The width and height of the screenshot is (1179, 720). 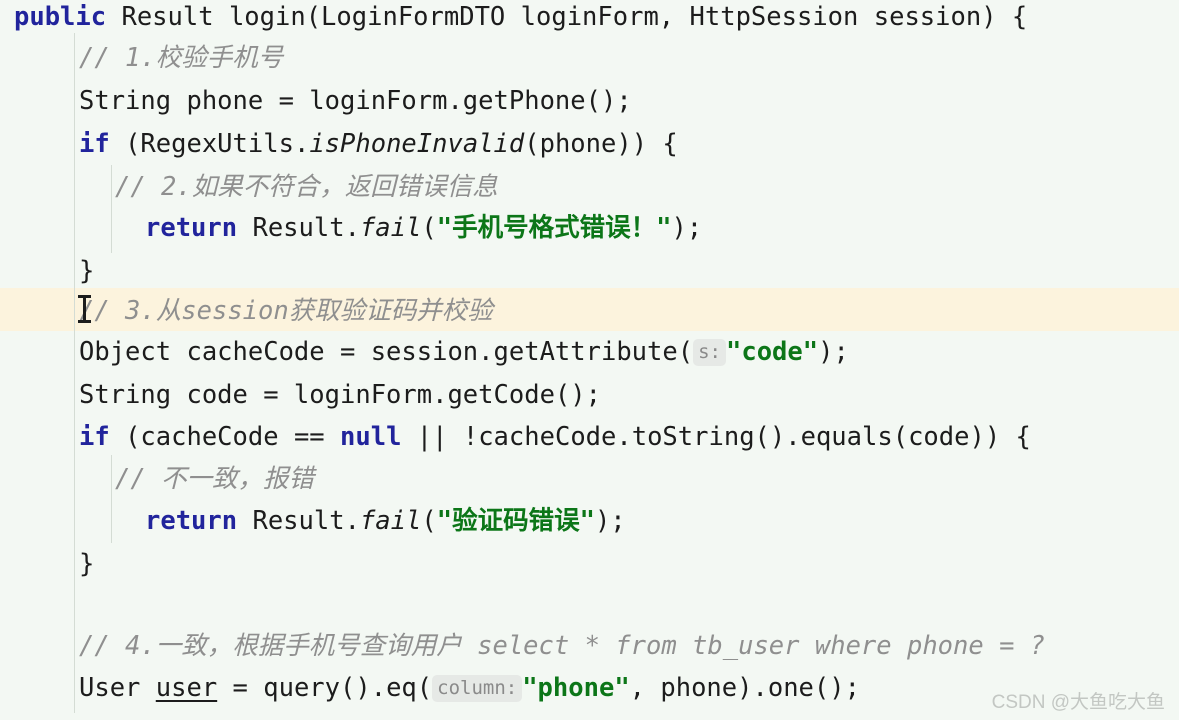 What do you see at coordinates (576, 688) in the screenshot?
I see `string-phone-column: "phone"` at bounding box center [576, 688].